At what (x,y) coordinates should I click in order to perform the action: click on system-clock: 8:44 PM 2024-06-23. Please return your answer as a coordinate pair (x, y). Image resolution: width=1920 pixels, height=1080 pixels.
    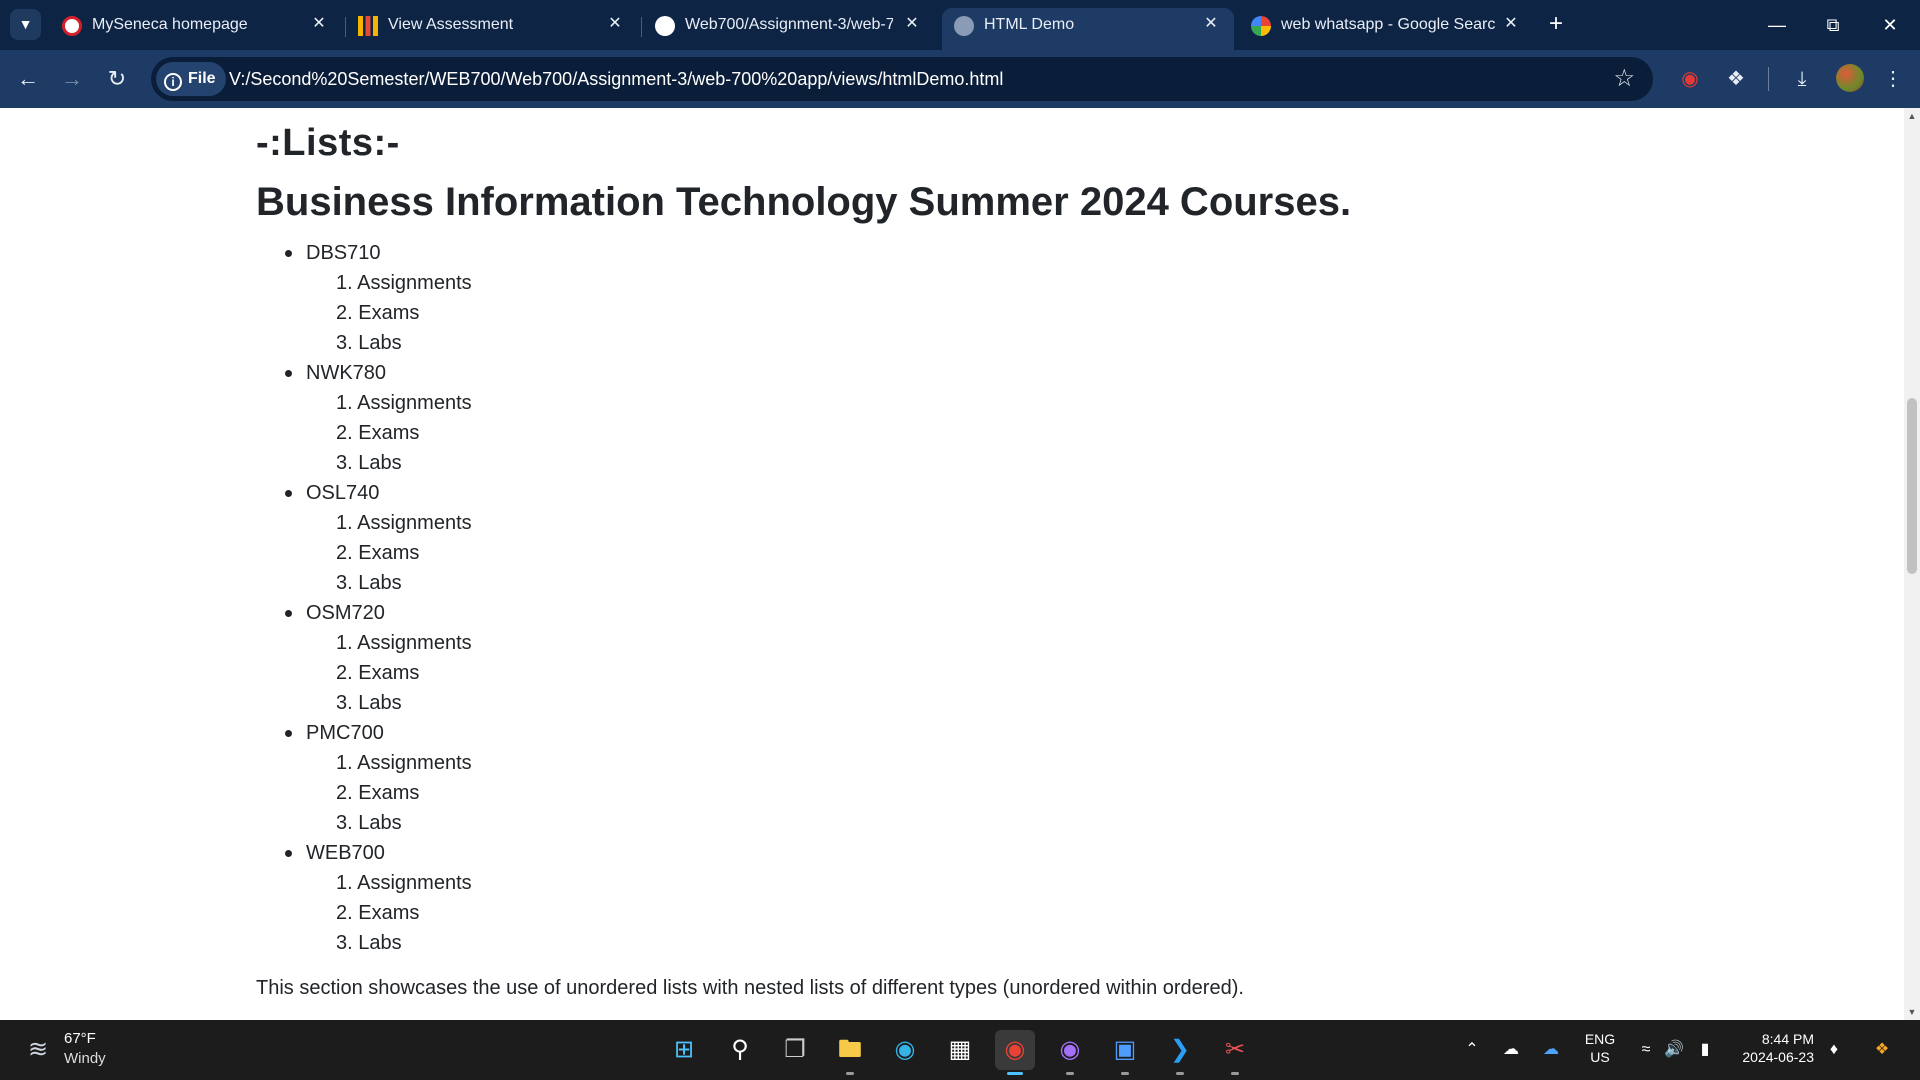
    Looking at the image, I should click on (1772, 1048).